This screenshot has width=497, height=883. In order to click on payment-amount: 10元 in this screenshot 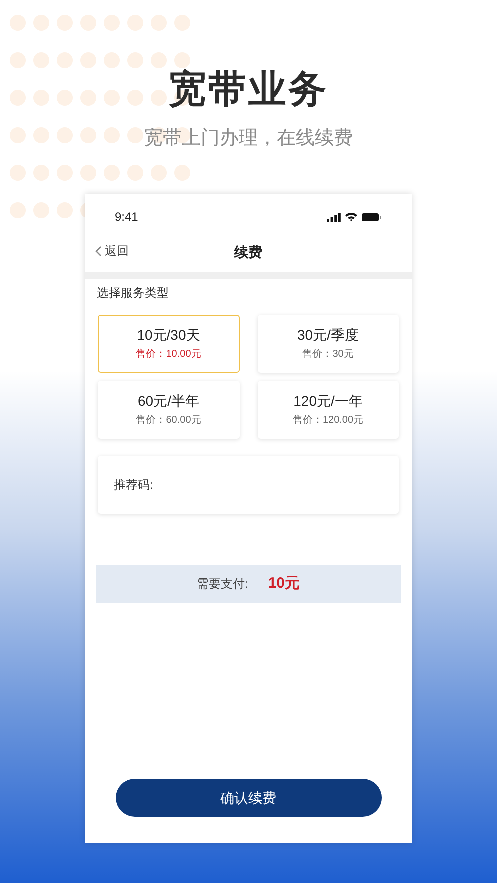, I will do `click(284, 584)`.